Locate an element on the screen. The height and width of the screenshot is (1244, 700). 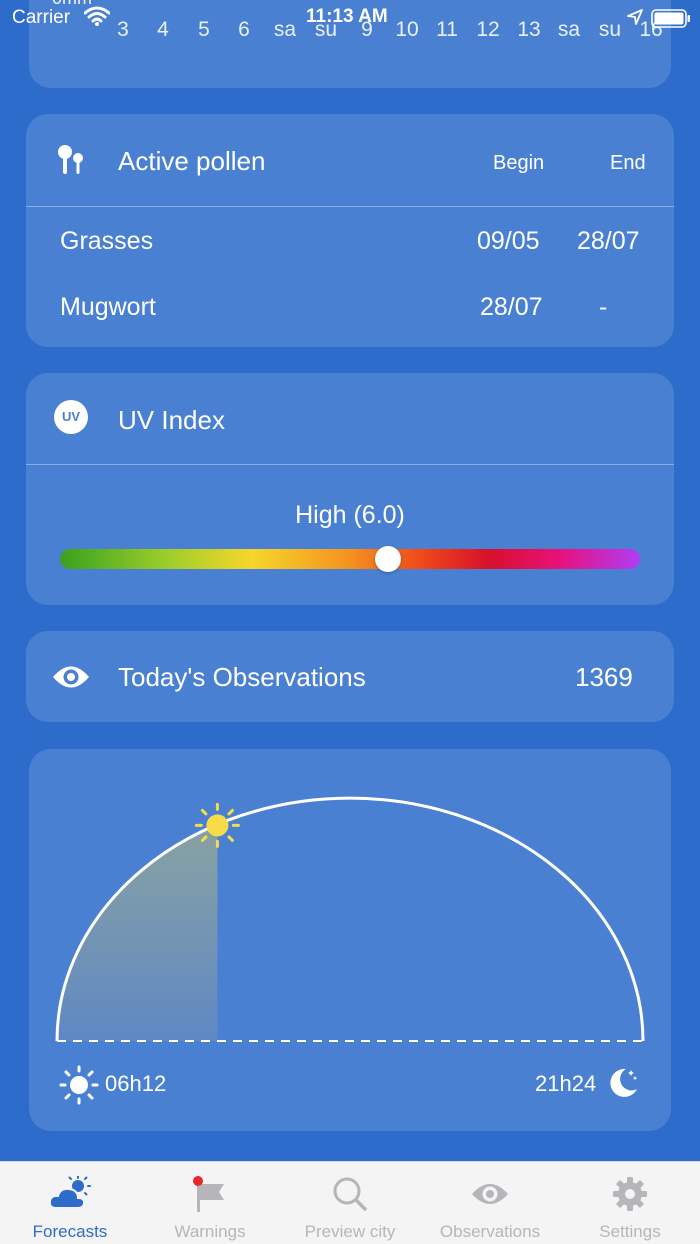
search-icon is located at coordinates (350, 1196).